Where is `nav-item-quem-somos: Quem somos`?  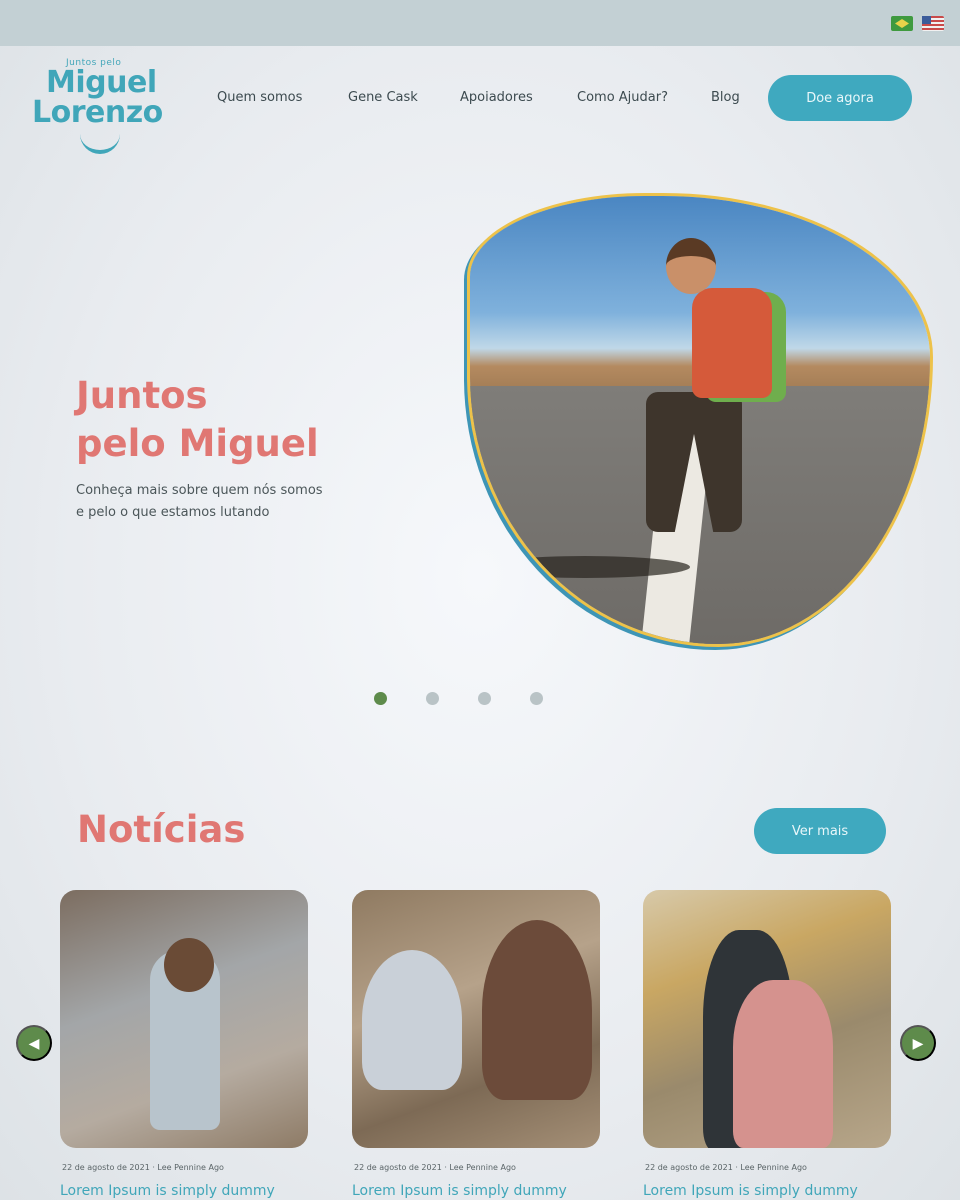
nav-item-quem-somos: Quem somos is located at coordinates (259, 97).